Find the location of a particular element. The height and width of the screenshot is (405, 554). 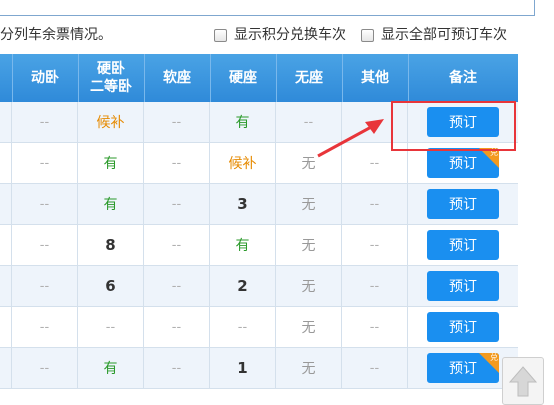

up-arrow-icon is located at coordinates (523, 381).